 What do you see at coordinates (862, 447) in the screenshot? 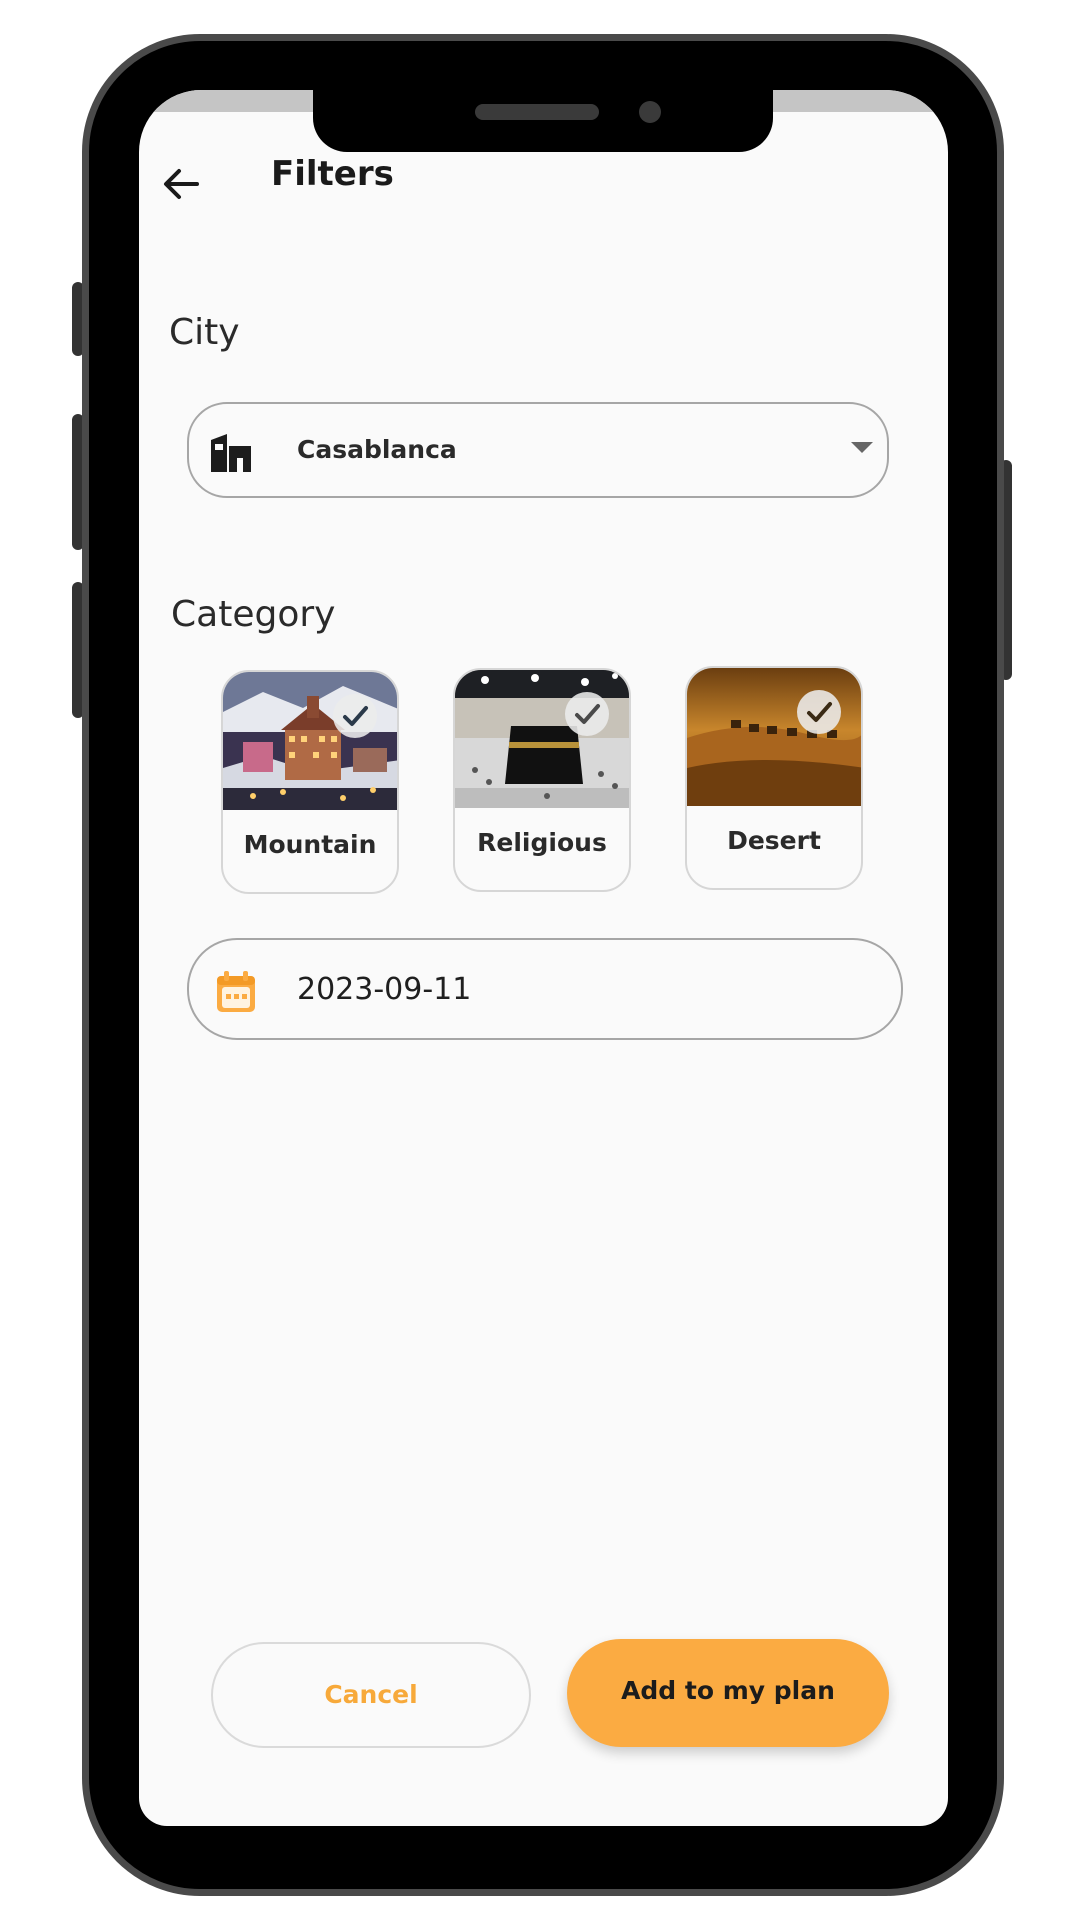
I see `caret-down-icon` at bounding box center [862, 447].